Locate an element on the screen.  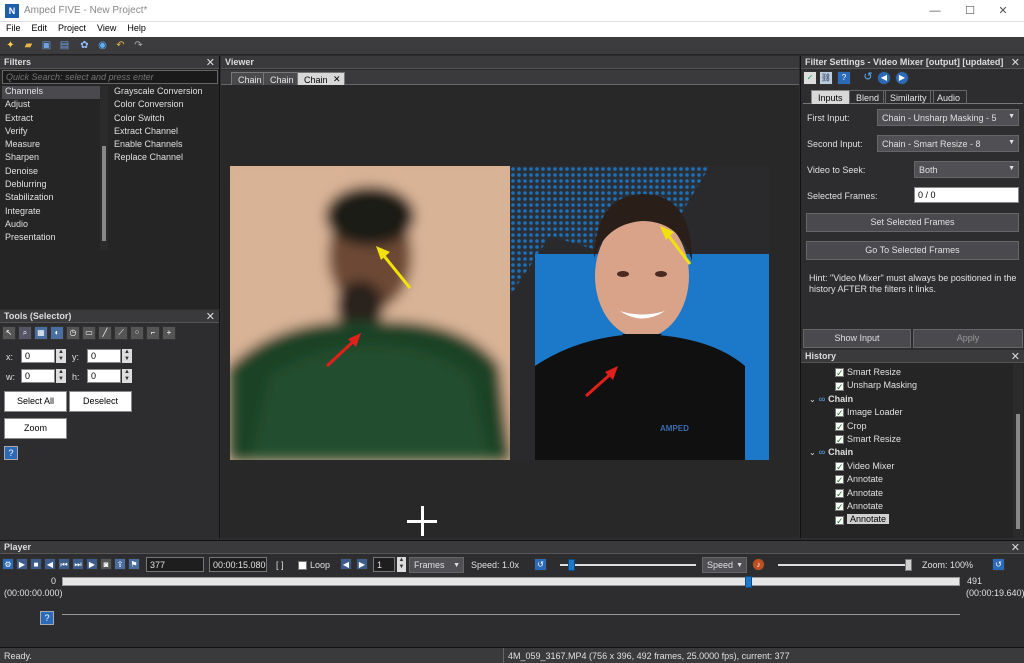
h-field: 0 is located at coordinates (104, 376).